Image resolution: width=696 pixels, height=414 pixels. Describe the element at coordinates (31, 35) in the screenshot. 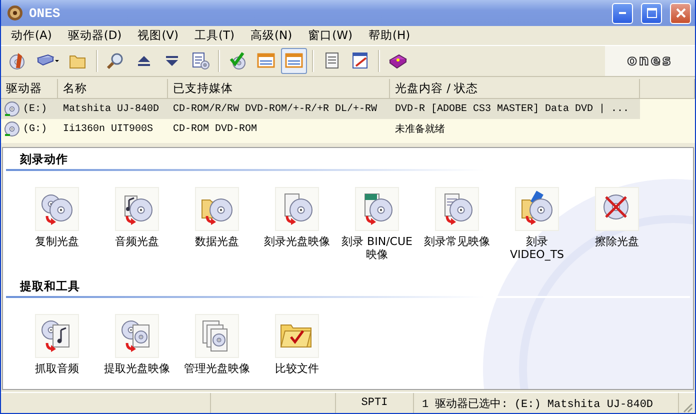

I see `menu-item: 动作(A)` at that location.